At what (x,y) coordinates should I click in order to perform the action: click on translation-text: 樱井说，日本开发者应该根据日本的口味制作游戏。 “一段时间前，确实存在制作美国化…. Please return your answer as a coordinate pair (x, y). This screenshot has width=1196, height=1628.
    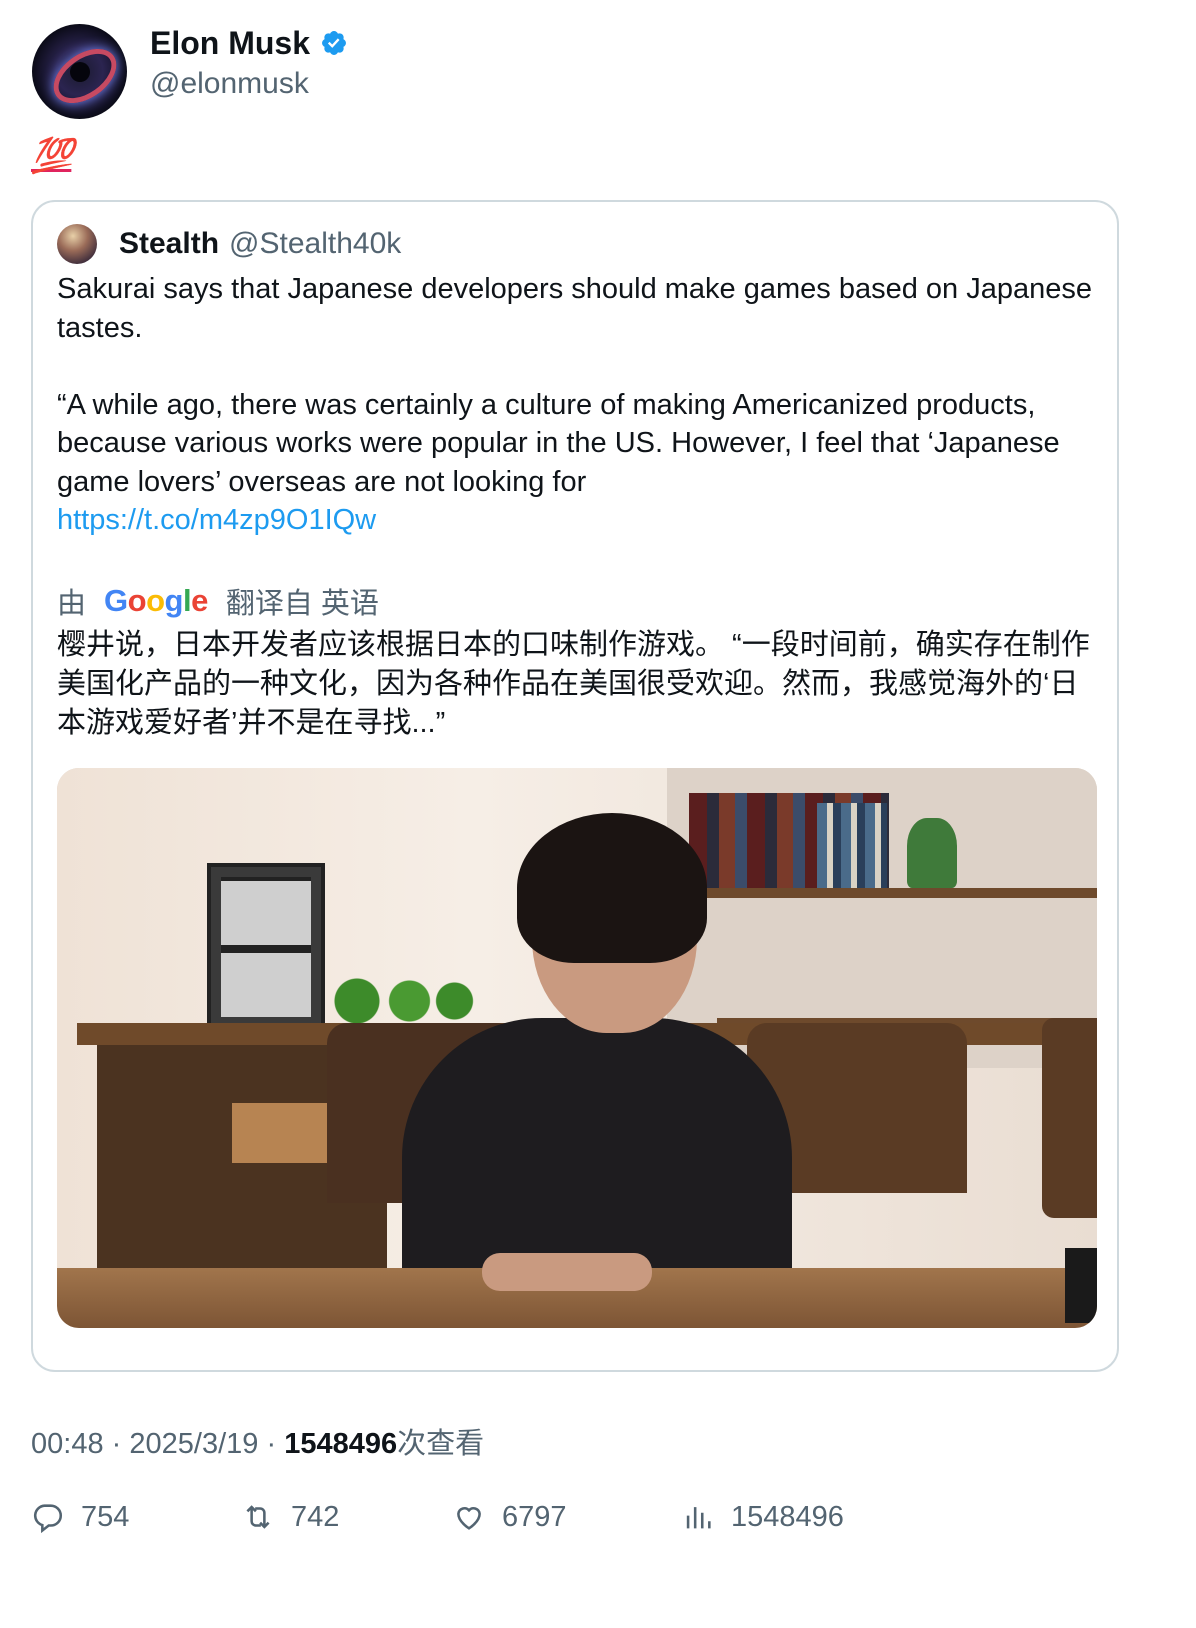
    Looking at the image, I should click on (573, 684).